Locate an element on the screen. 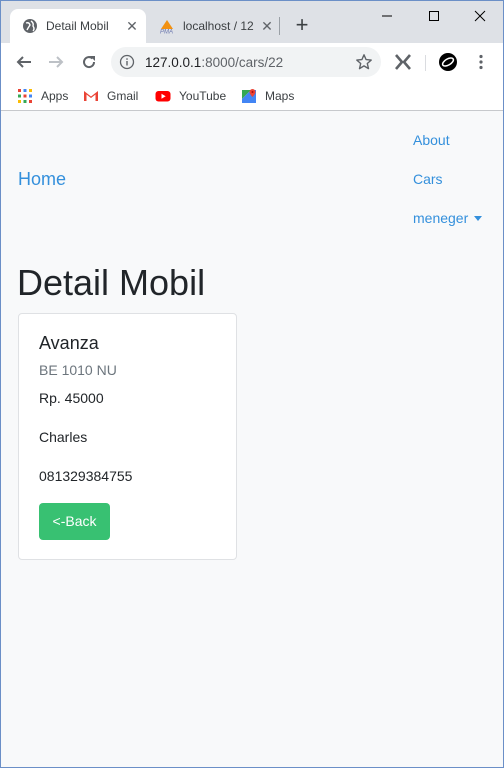 The width and height of the screenshot is (504, 768). tab-title: localhost / 12 is located at coordinates (218, 26).